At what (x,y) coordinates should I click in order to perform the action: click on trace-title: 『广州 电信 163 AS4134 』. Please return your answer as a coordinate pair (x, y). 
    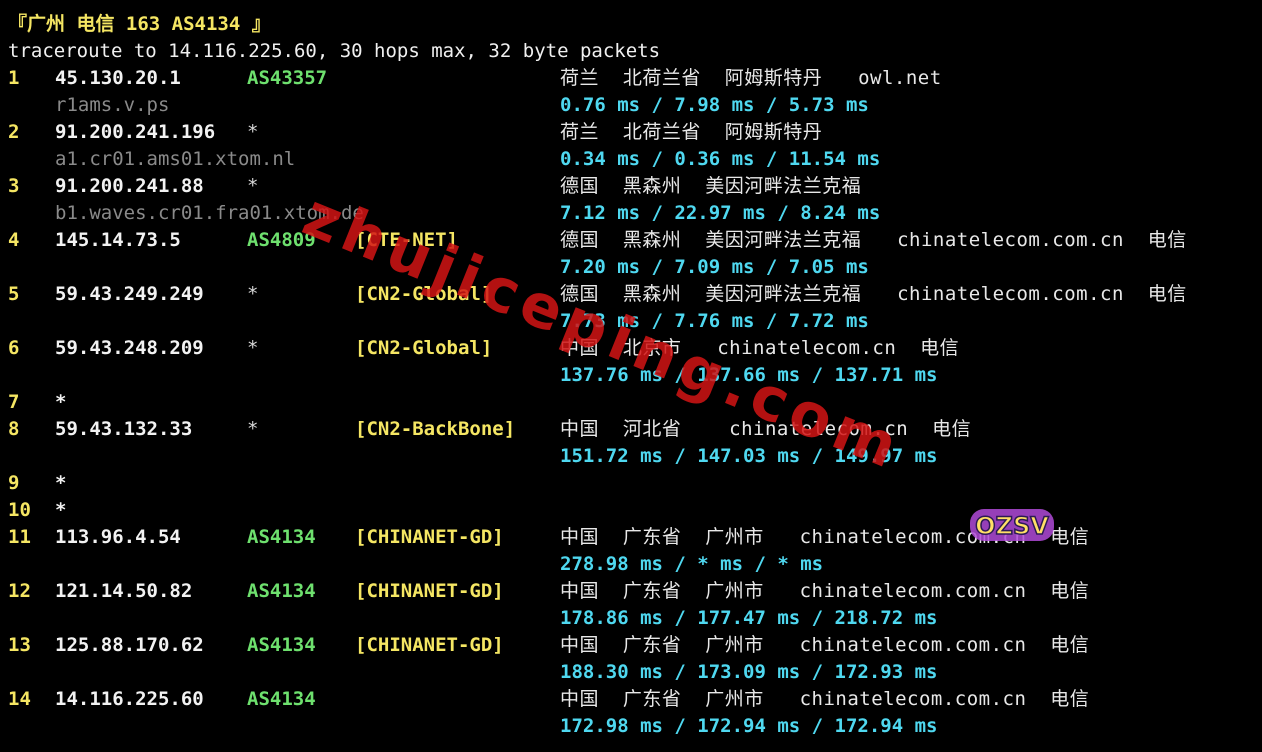
    Looking at the image, I should click on (139, 24).